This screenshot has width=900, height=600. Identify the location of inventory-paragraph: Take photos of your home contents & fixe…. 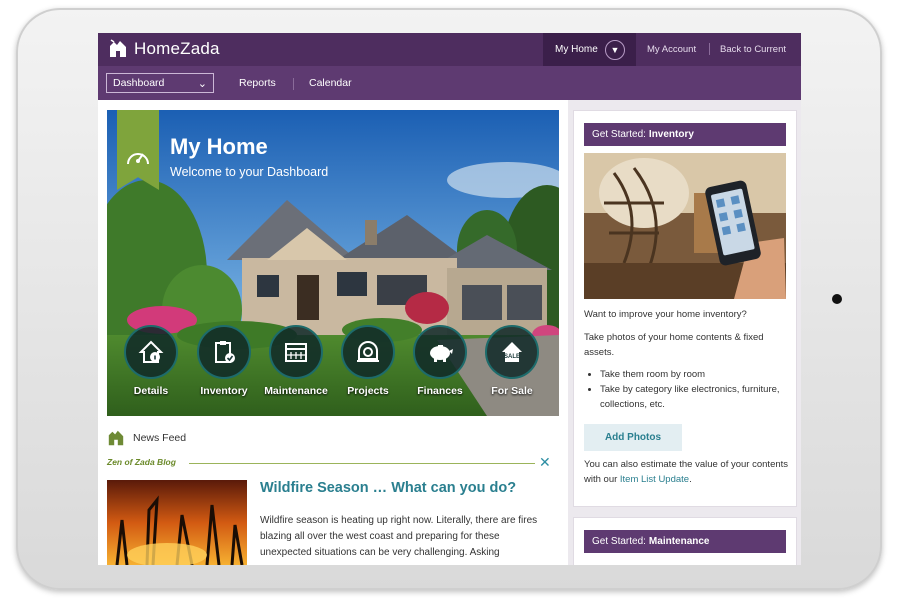
(674, 345).